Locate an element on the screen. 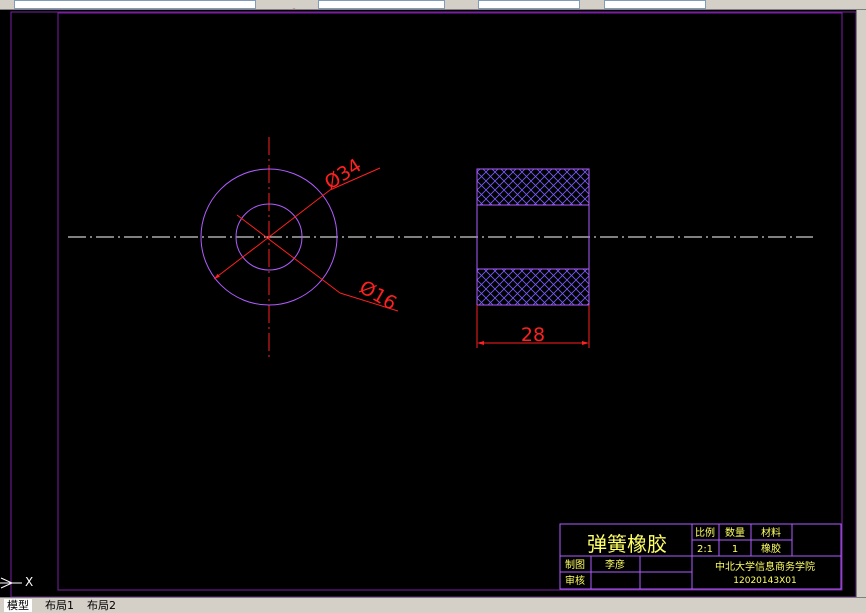 Image resolution: width=866 pixels, height=613 pixels. dim-od-leader is located at coordinates (299, 213).